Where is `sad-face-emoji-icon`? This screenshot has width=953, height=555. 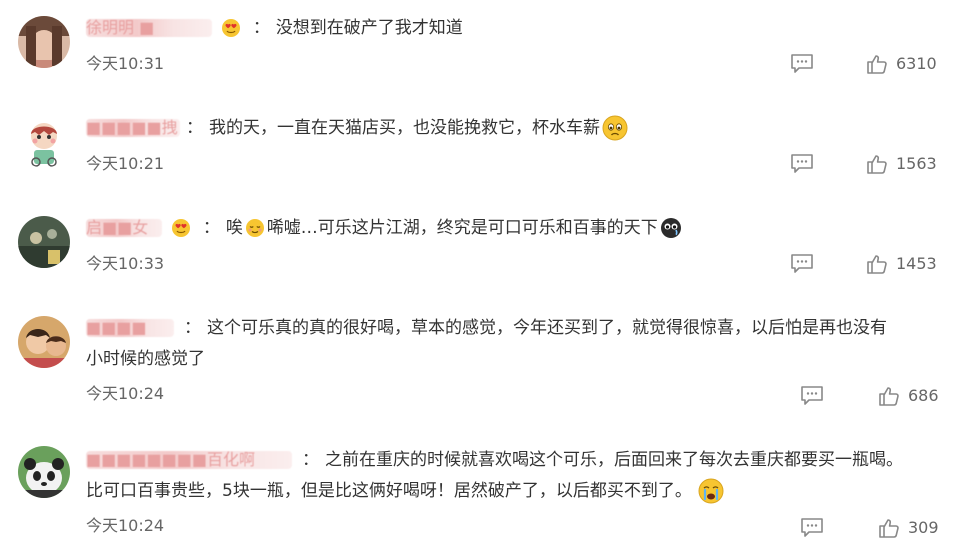 sad-face-emoji-icon is located at coordinates (615, 128).